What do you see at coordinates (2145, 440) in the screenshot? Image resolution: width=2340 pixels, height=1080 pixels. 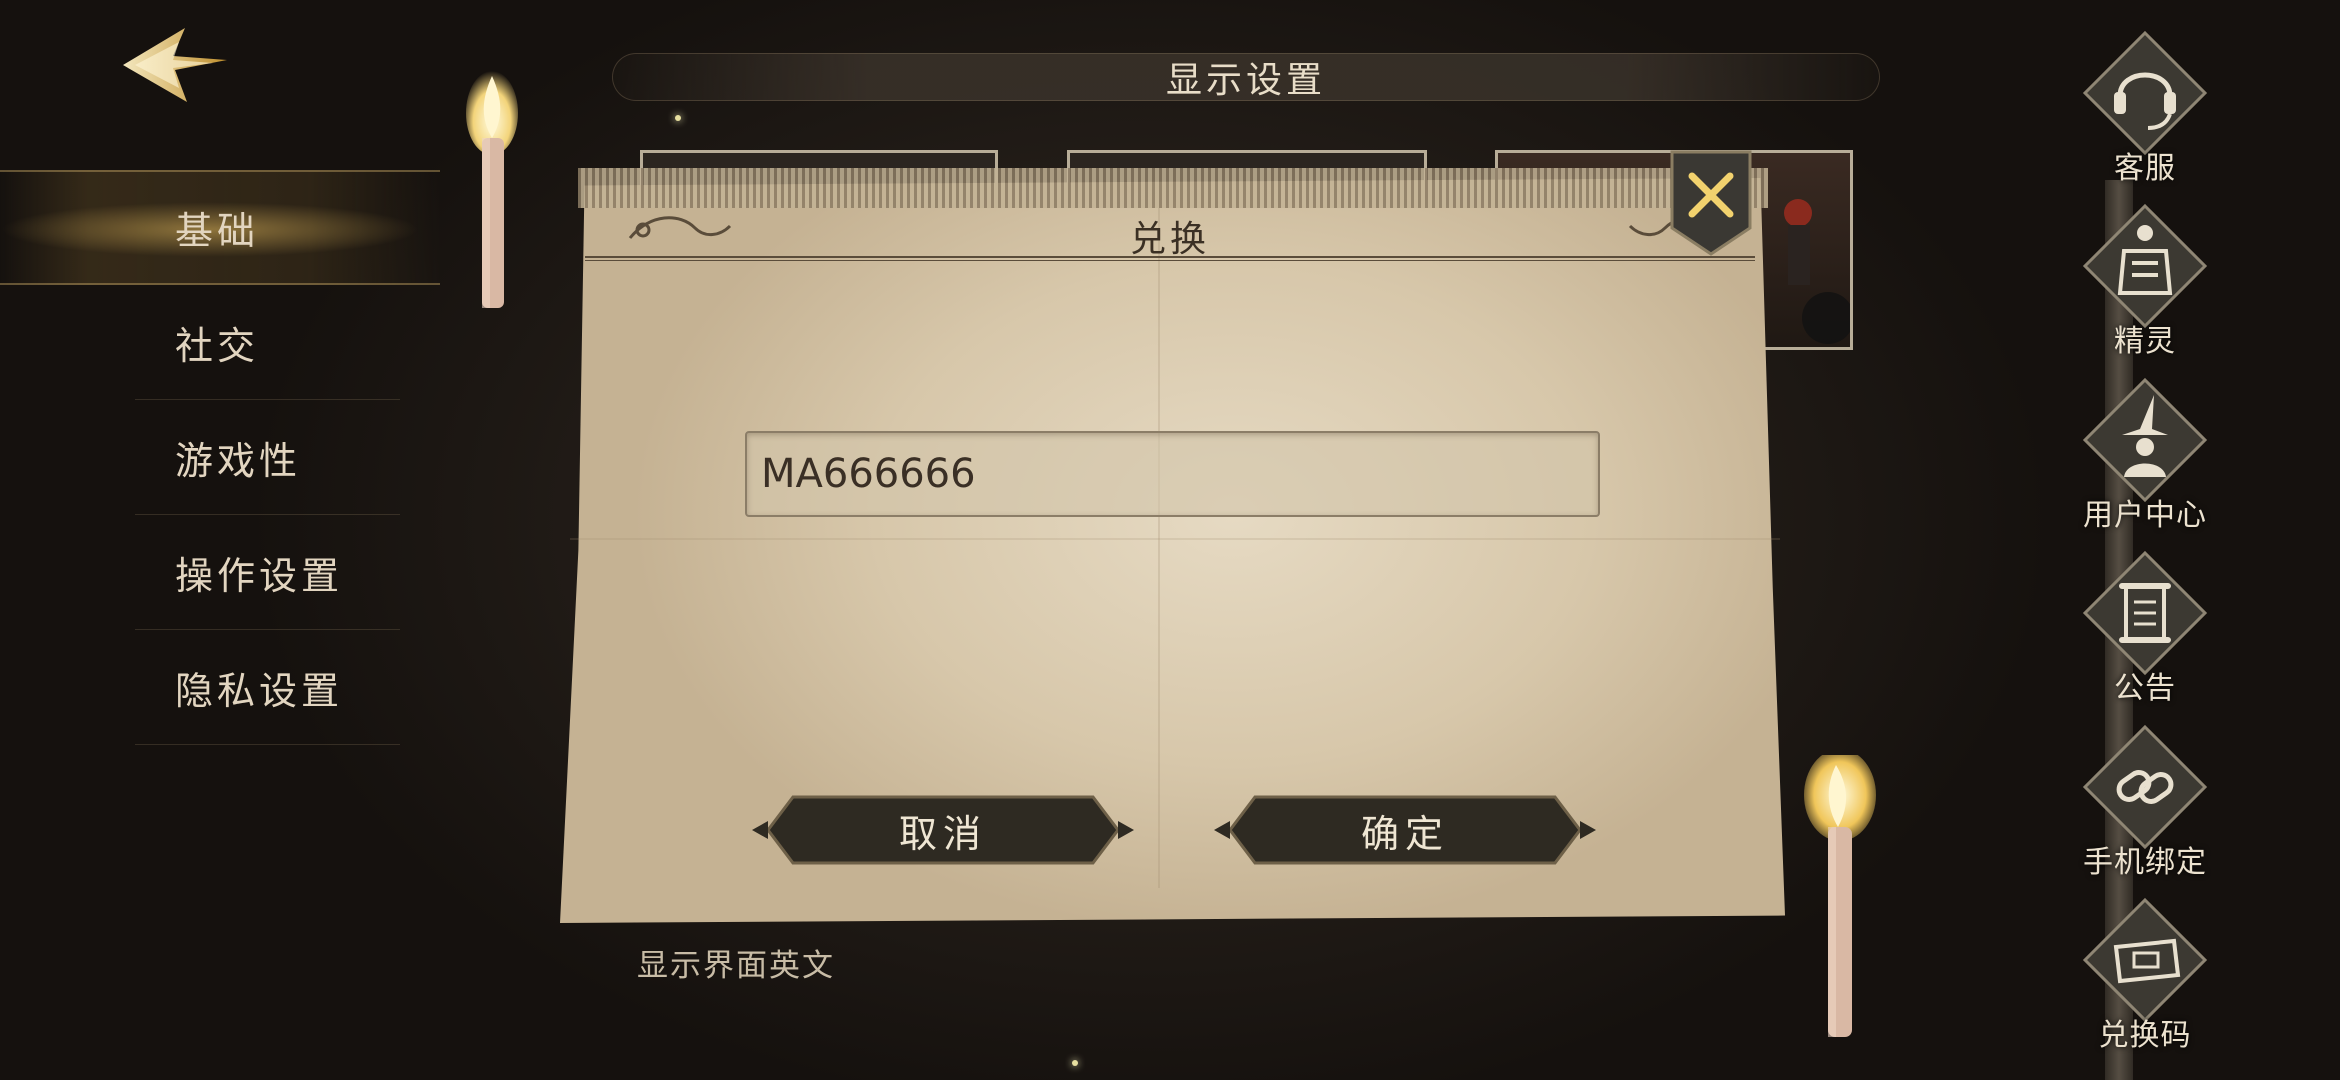 I see `wizard-hat-icon` at bounding box center [2145, 440].